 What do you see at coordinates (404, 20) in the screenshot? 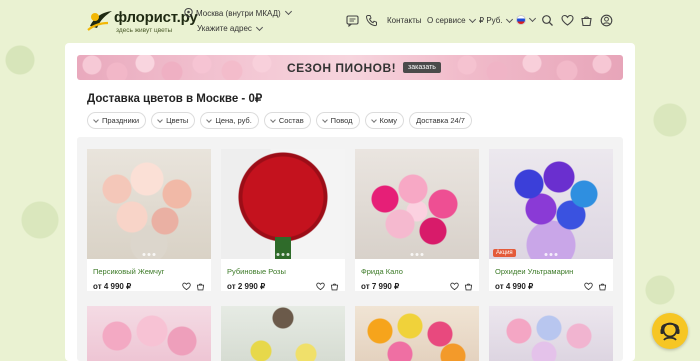
I see `contacts-link: Контакты` at bounding box center [404, 20].